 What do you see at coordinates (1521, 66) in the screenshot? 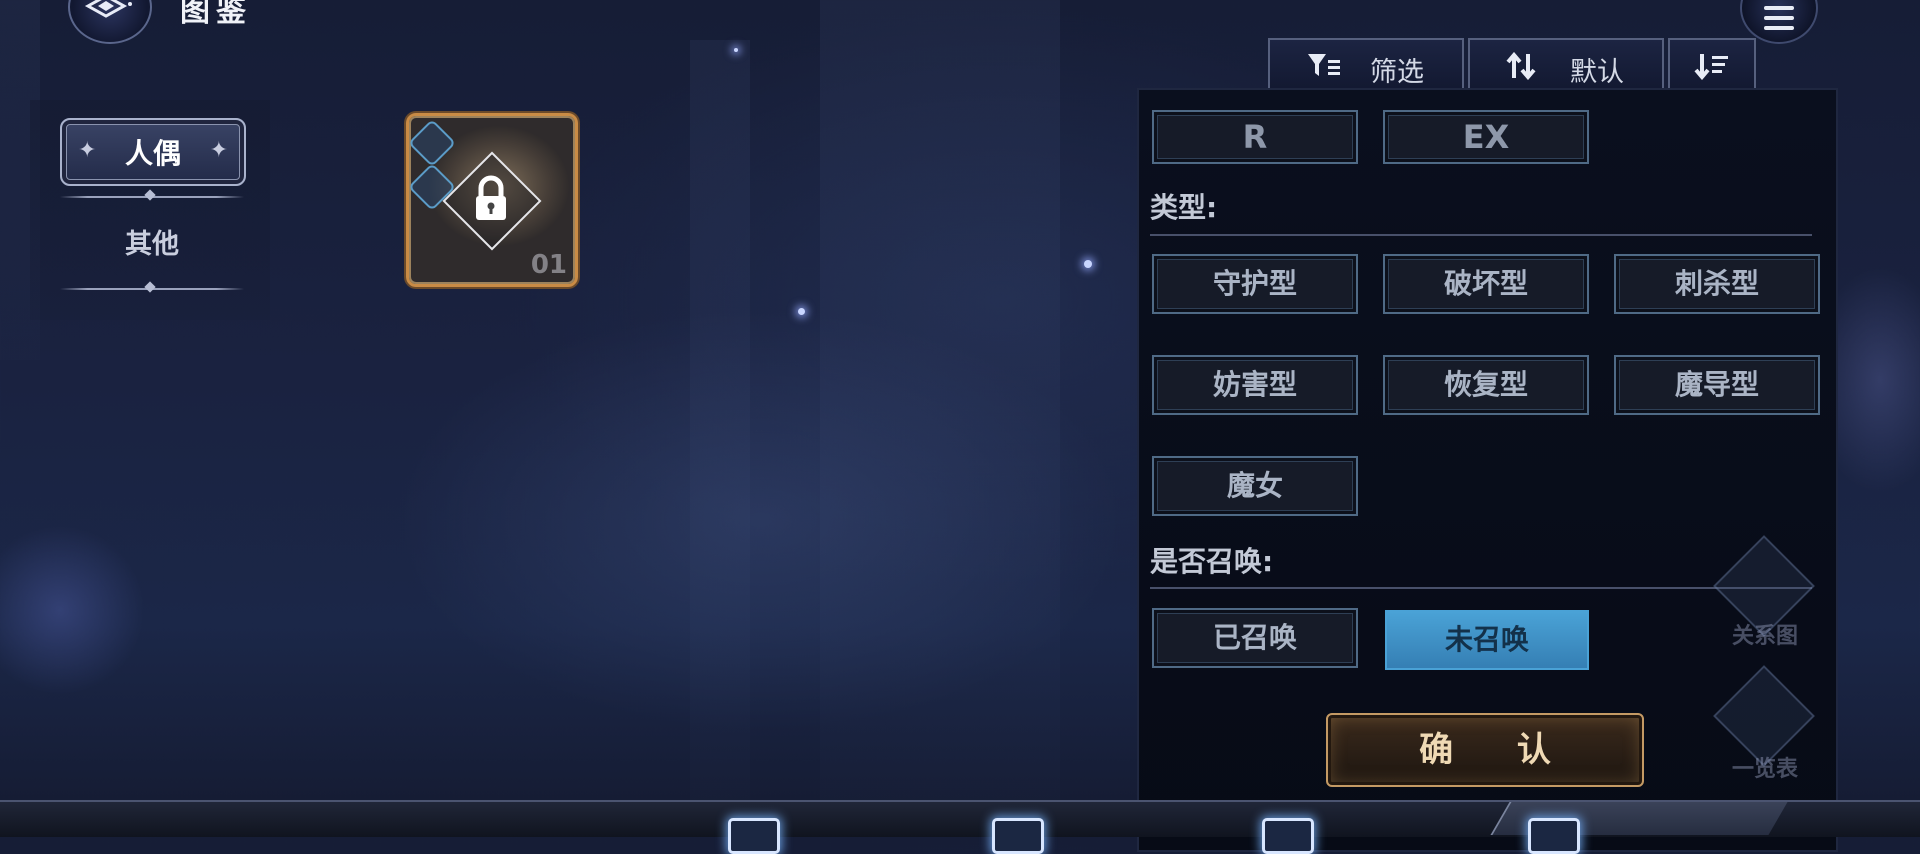
I see `sort-updown-icon` at bounding box center [1521, 66].